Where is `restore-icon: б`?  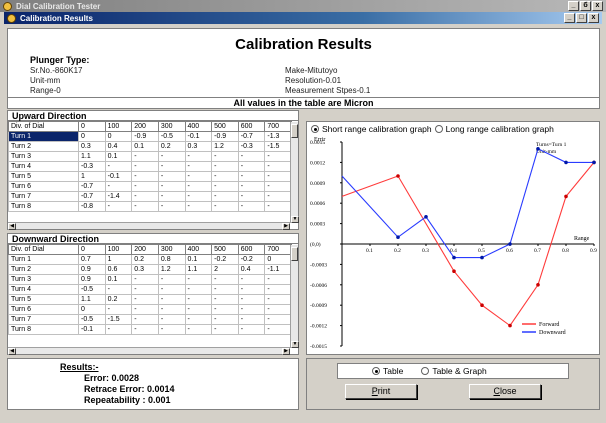 restore-icon: б is located at coordinates (585, 6).